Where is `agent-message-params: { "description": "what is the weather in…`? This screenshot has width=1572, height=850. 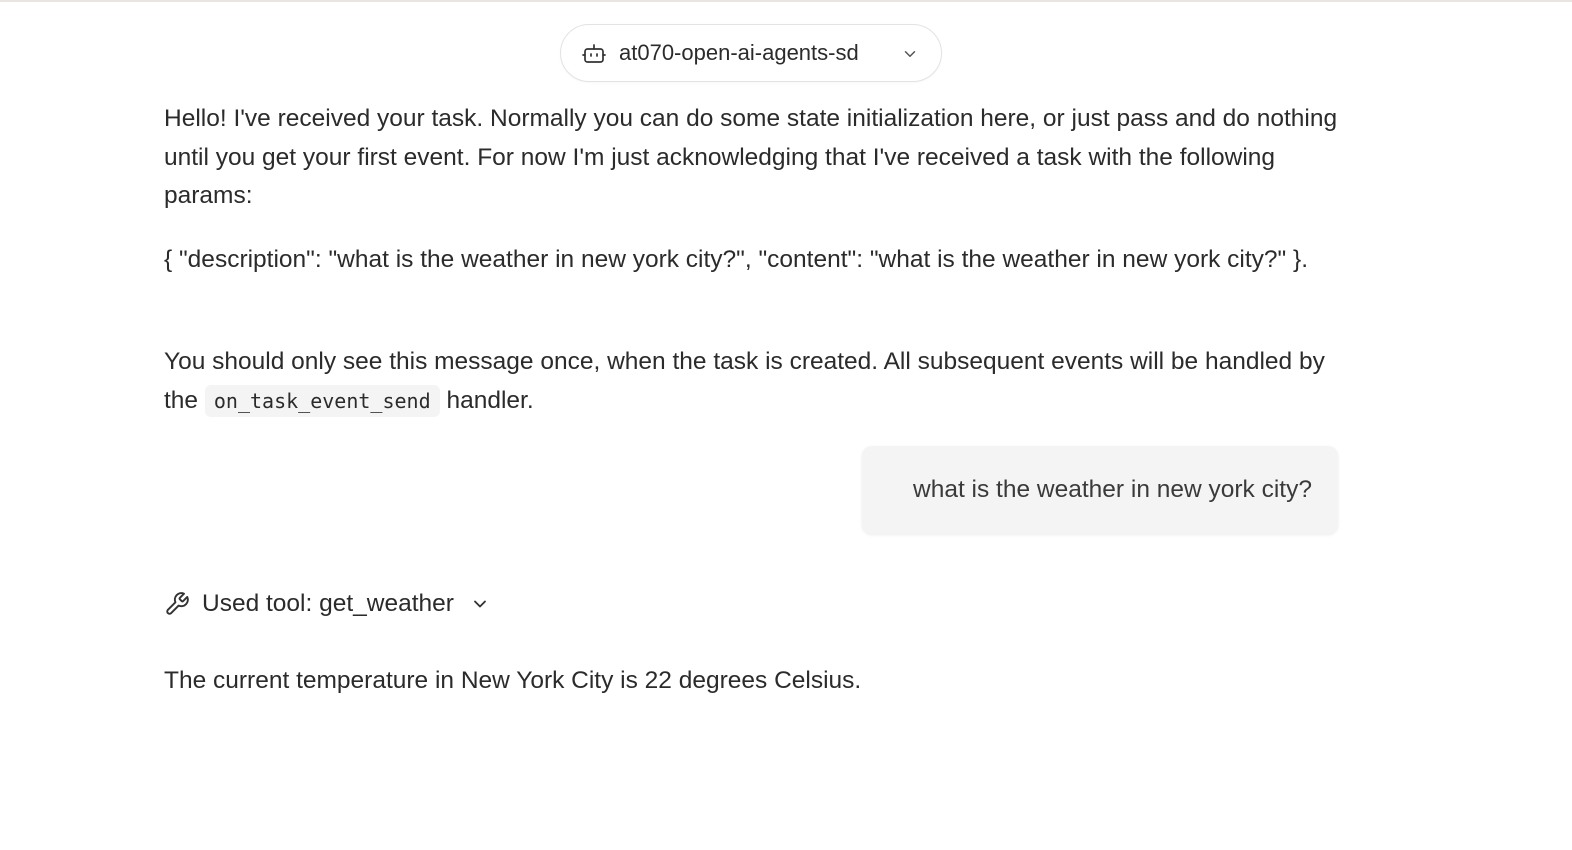 agent-message-params: { "description": "what is the weather in… is located at coordinates (736, 259).